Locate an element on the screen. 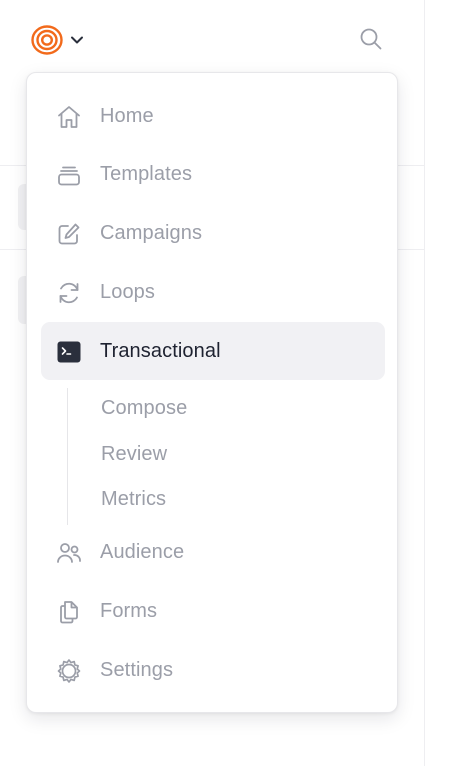 The width and height of the screenshot is (456, 766). menu-item-label: Loops is located at coordinates (127, 291).